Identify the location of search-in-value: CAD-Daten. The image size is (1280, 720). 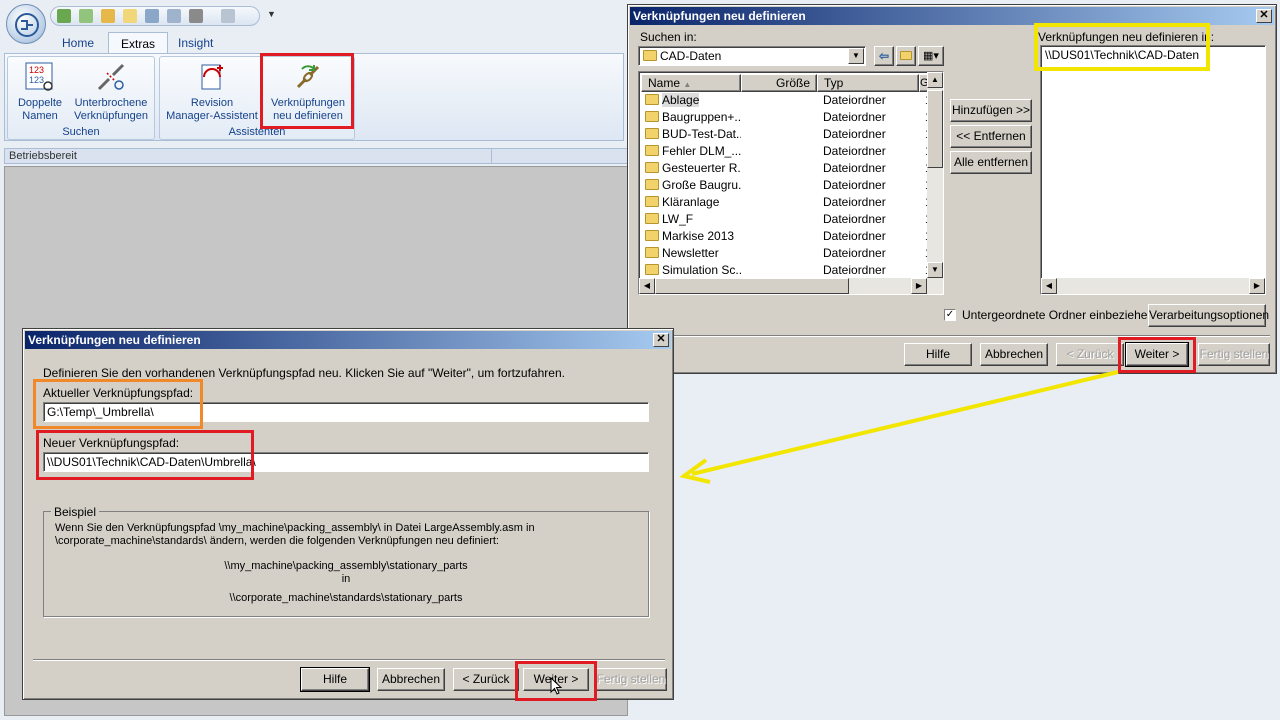
(691, 56).